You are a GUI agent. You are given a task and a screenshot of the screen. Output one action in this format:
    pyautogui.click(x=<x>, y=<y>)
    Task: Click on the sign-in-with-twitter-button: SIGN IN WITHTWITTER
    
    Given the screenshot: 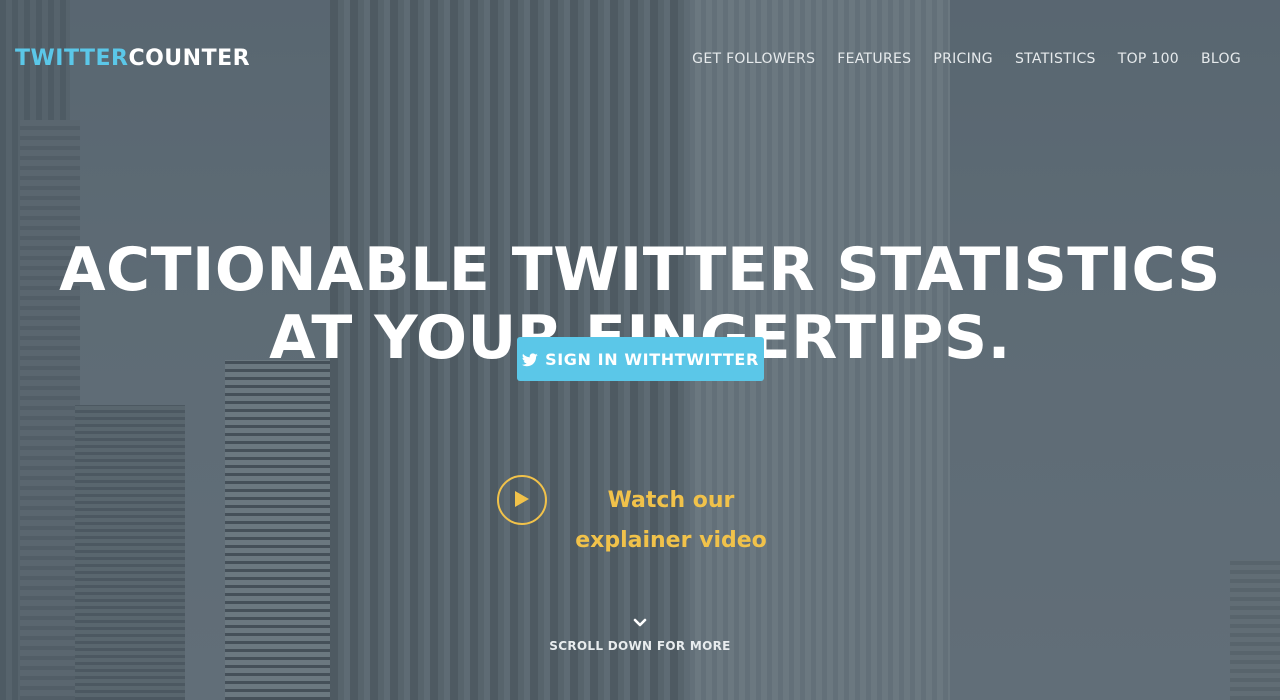 What is the action you would take?
    pyautogui.click(x=640, y=359)
    